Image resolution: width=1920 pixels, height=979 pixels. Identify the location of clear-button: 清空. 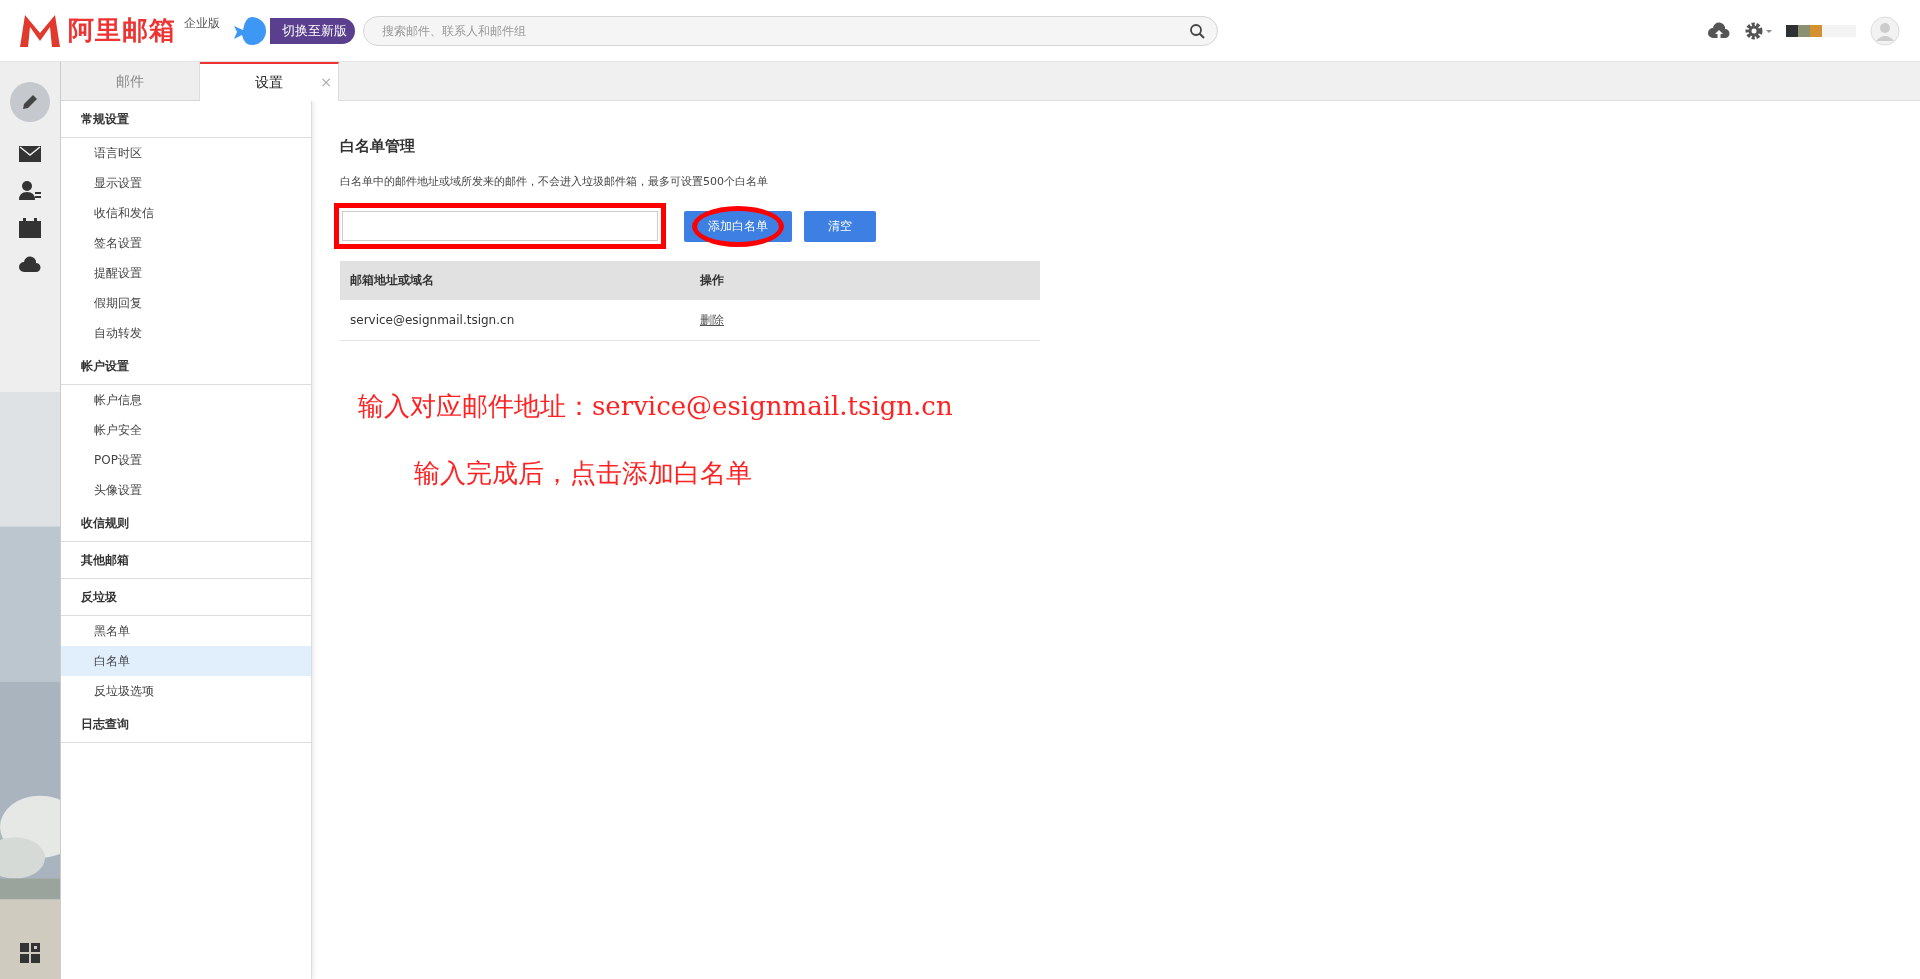
(840, 226).